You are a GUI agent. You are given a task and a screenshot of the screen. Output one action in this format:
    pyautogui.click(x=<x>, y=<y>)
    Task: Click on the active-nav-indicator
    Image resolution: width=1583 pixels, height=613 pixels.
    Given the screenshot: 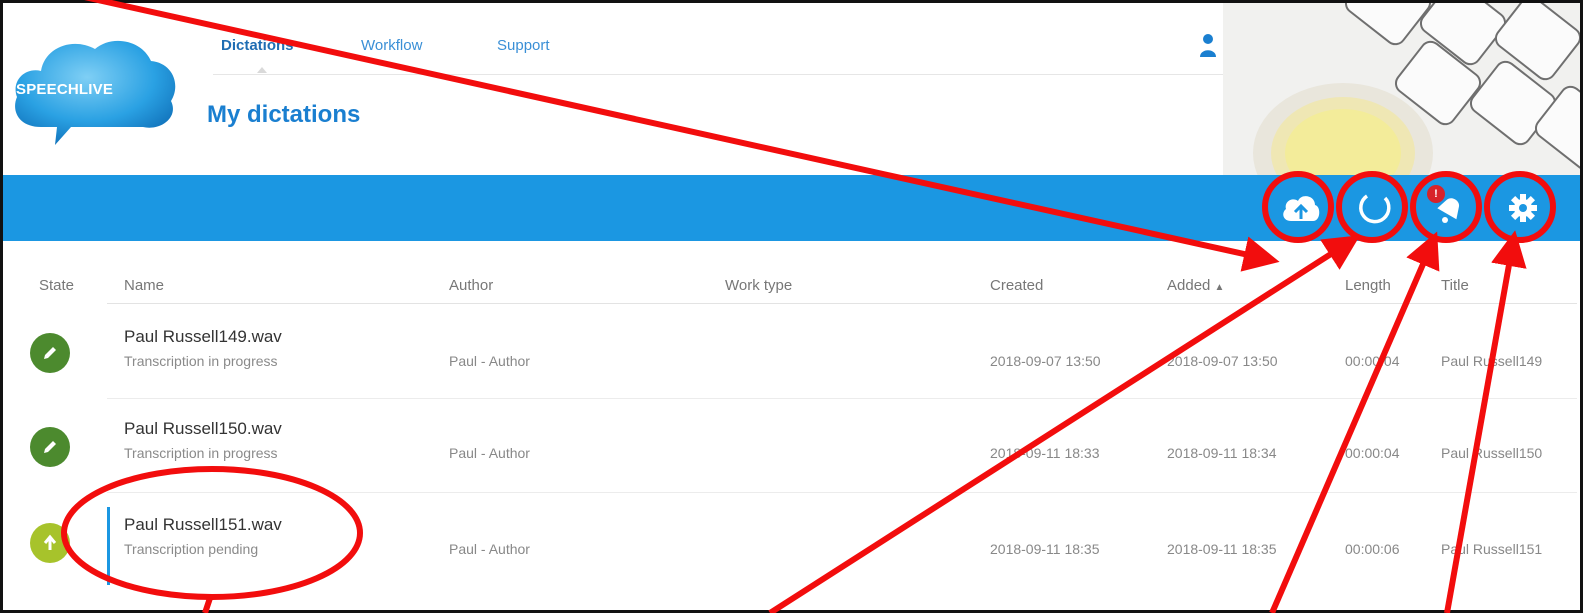 What is the action you would take?
    pyautogui.click(x=262, y=70)
    